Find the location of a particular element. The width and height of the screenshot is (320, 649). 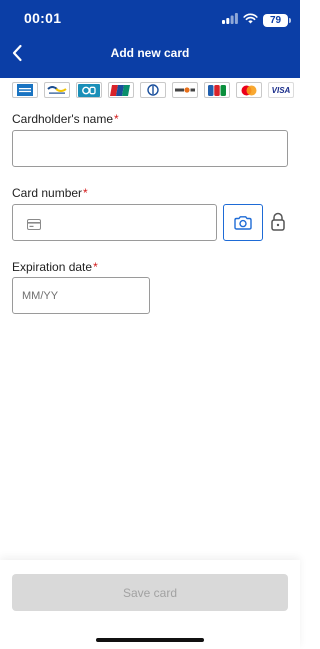

diners-logo-icon is located at coordinates (153, 90).